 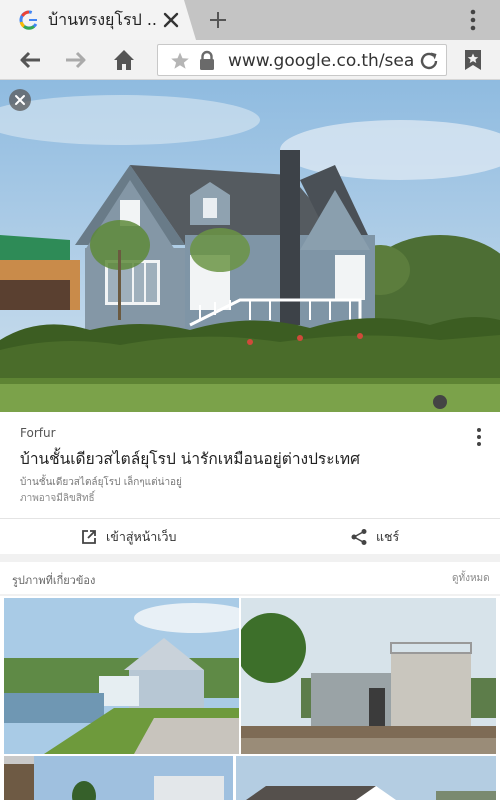 I want to click on bookmarks-icon, so click(x=473, y=60).